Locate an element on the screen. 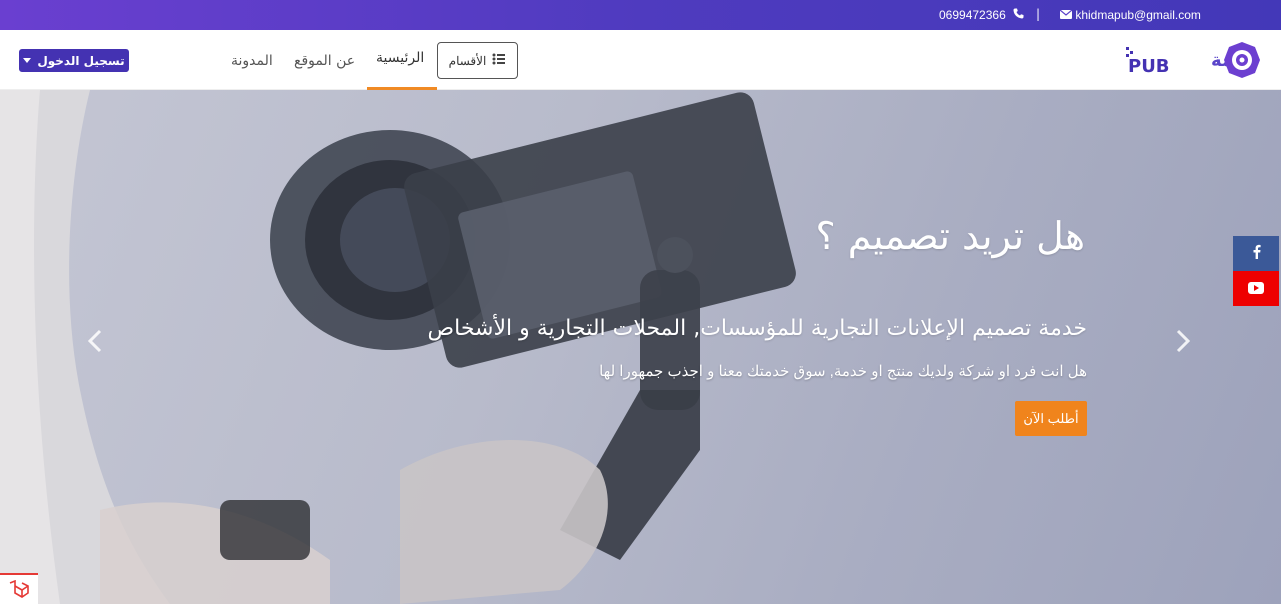  login-label: تسجيل الدخول is located at coordinates (81, 60).